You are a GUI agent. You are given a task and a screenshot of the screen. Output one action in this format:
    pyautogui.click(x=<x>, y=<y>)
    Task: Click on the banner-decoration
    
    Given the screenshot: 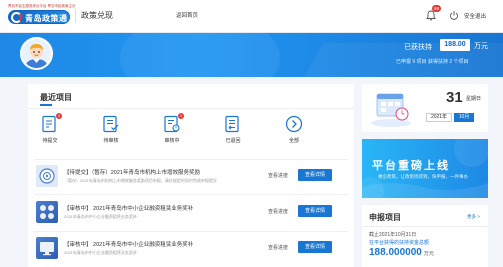 What is the action you would take?
    pyautogui.click(x=200, y=55)
    